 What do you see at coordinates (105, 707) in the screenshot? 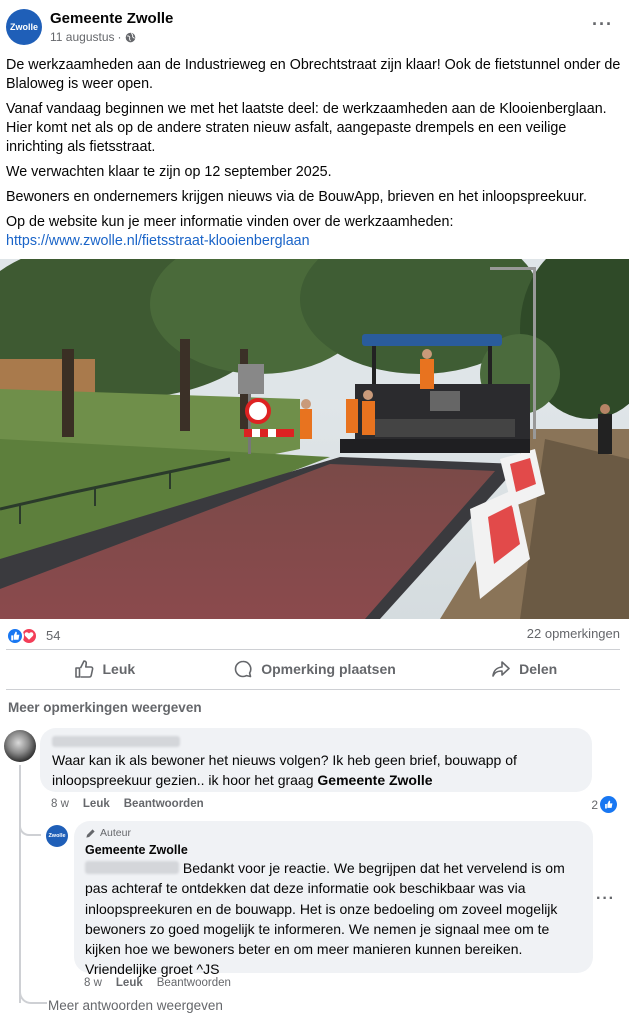
I see `more-comments-link: Meer opmerkingen weergeven` at bounding box center [105, 707].